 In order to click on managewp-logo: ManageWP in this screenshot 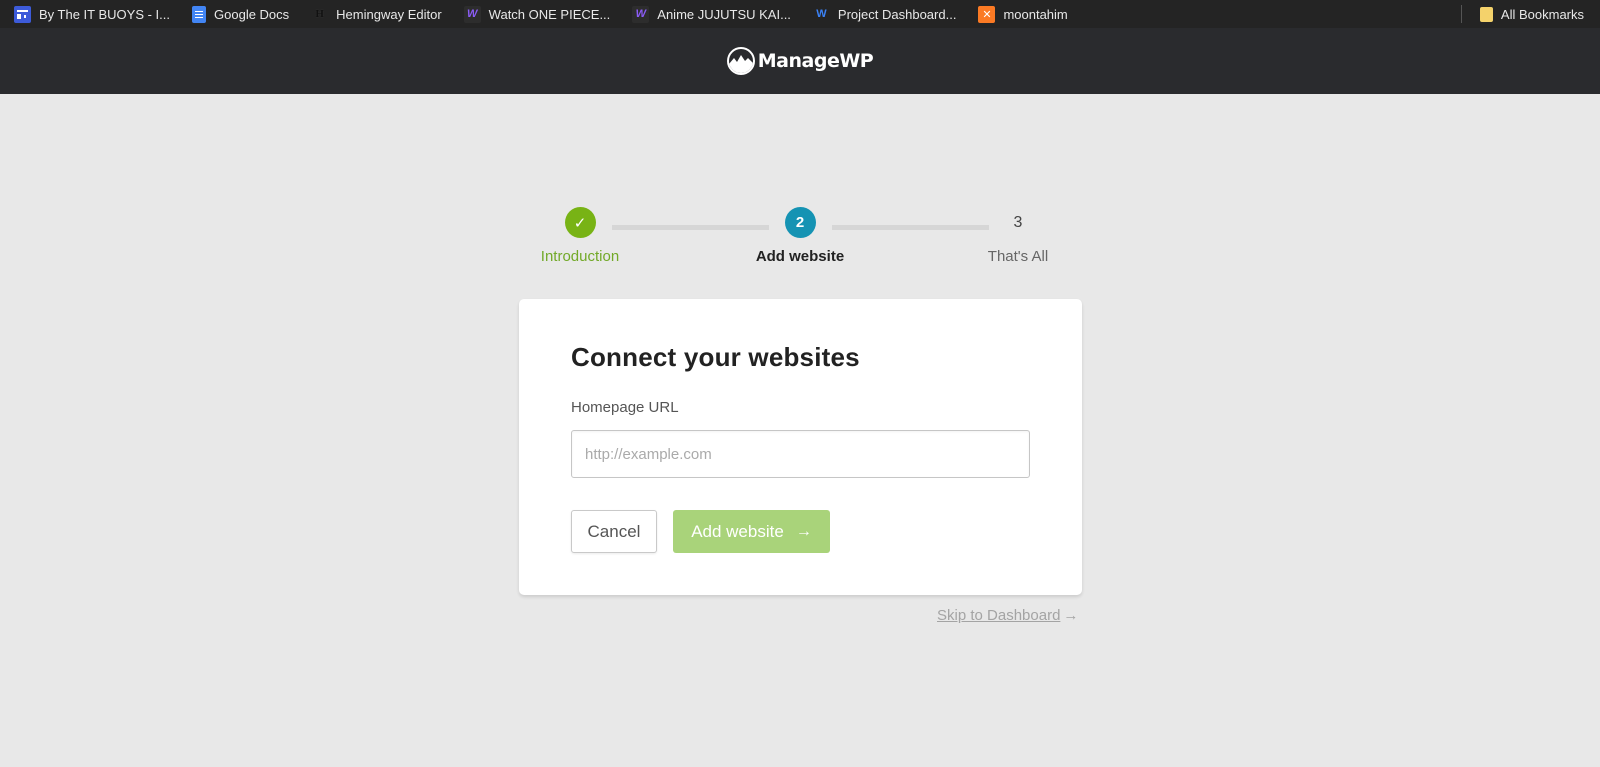, I will do `click(800, 61)`.